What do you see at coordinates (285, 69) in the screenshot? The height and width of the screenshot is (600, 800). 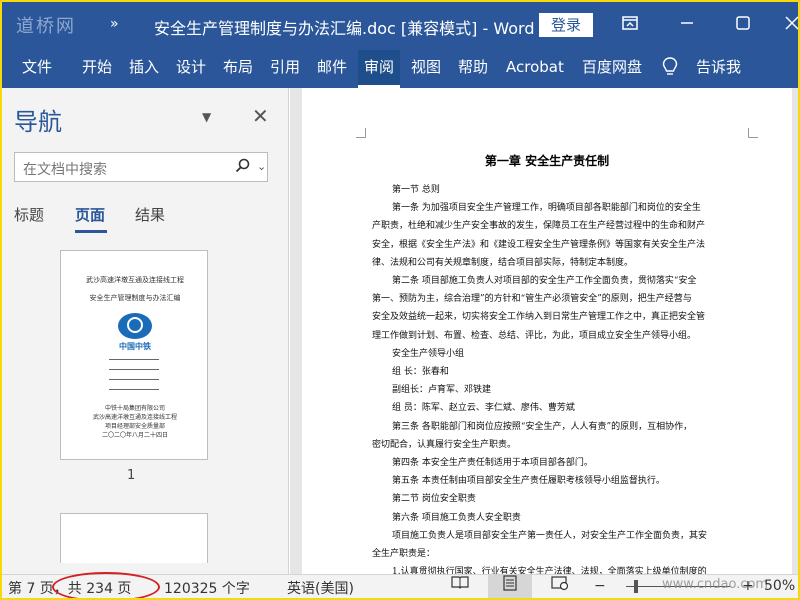 I see `tab-references: 引用` at bounding box center [285, 69].